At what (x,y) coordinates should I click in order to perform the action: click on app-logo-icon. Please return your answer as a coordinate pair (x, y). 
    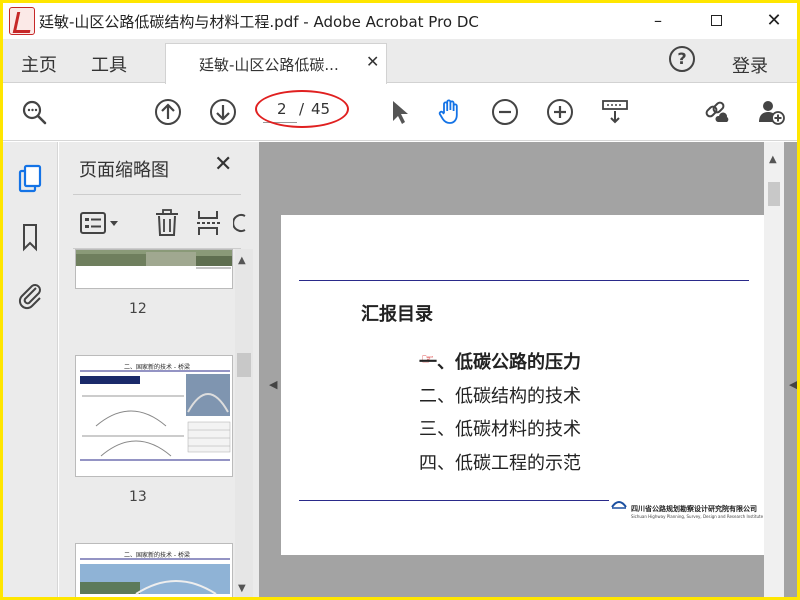
    Looking at the image, I should click on (22, 21).